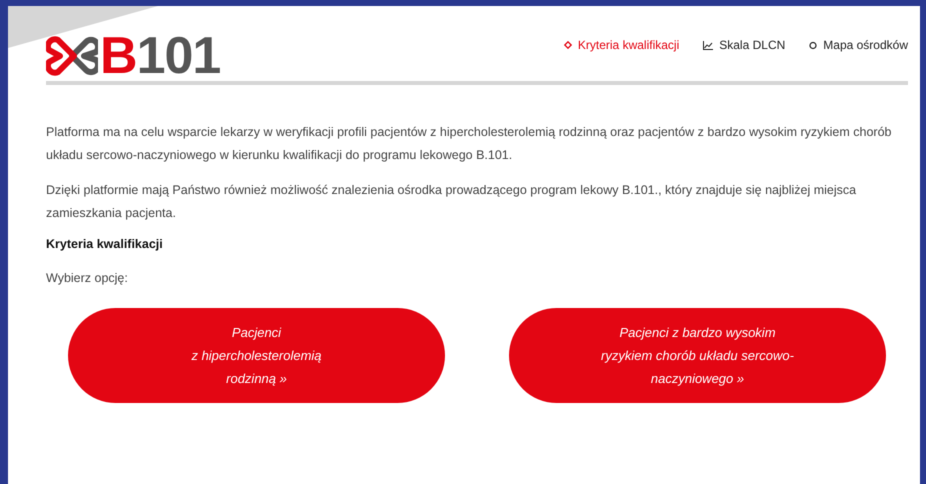 The height and width of the screenshot is (484, 926). What do you see at coordinates (568, 45) in the screenshot?
I see `diamond-icon` at bounding box center [568, 45].